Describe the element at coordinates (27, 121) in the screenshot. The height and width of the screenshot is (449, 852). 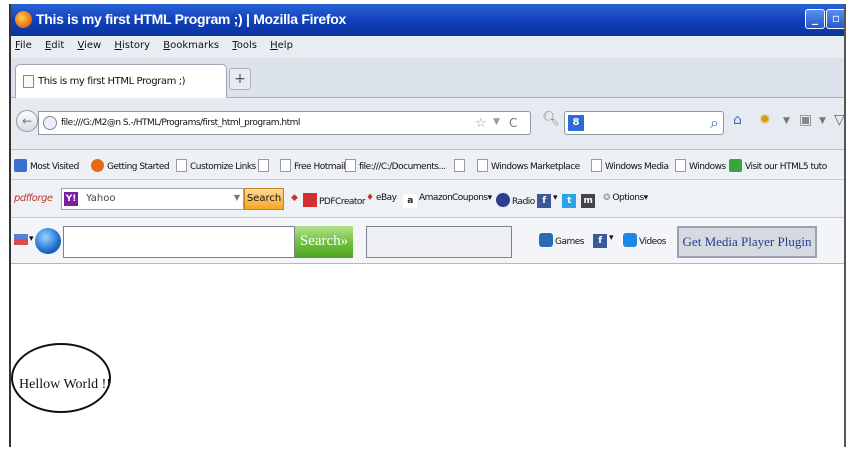
I see `back-button: ←` at that location.